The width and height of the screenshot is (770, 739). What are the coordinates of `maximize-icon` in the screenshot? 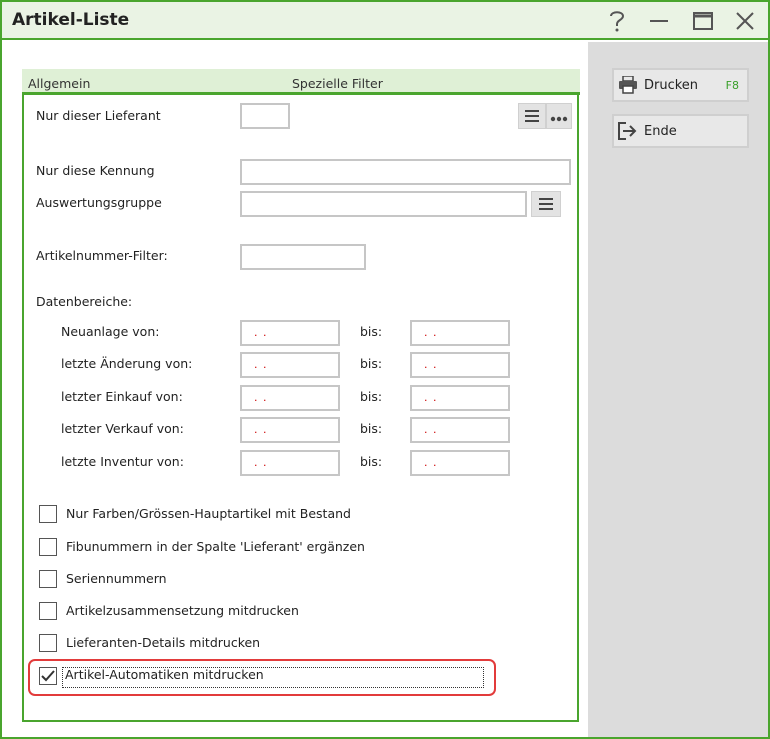 It's located at (703, 21).